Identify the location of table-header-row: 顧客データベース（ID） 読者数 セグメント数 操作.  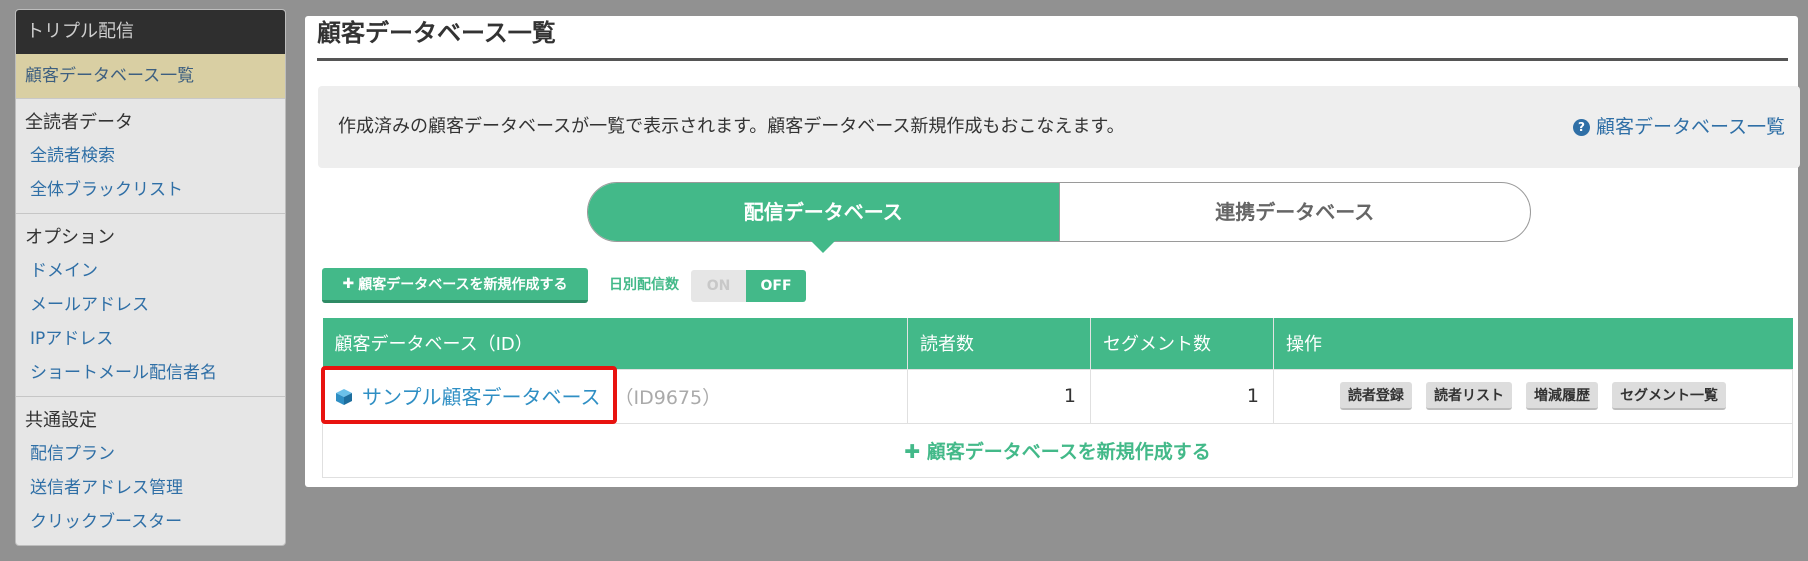
(1057, 343).